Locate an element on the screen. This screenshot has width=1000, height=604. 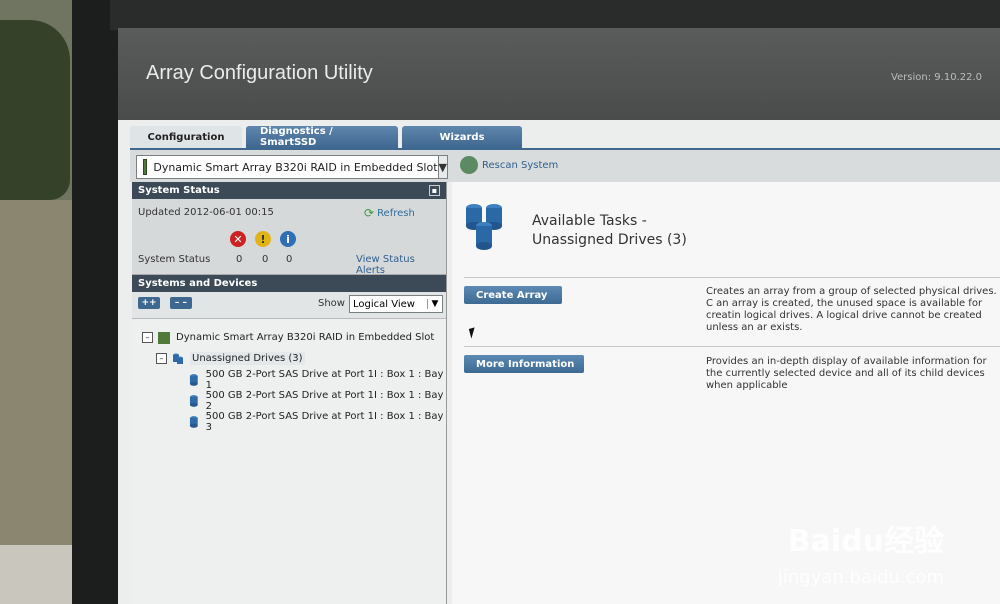
view-select-value: Logical View is located at coordinates (384, 304).